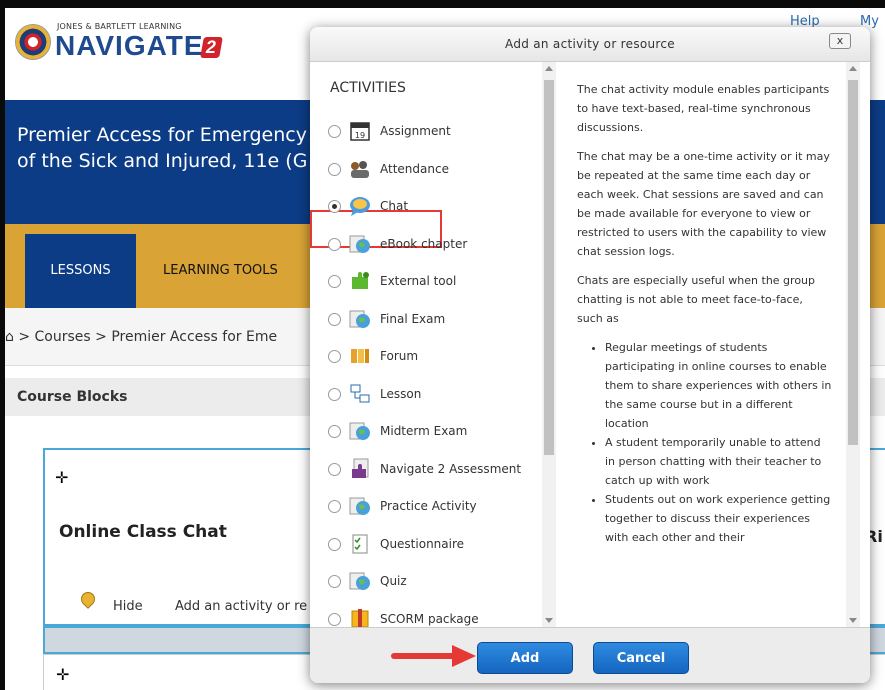  What do you see at coordinates (426, 395) in the screenshot?
I see `activity-option: Lesson` at bounding box center [426, 395].